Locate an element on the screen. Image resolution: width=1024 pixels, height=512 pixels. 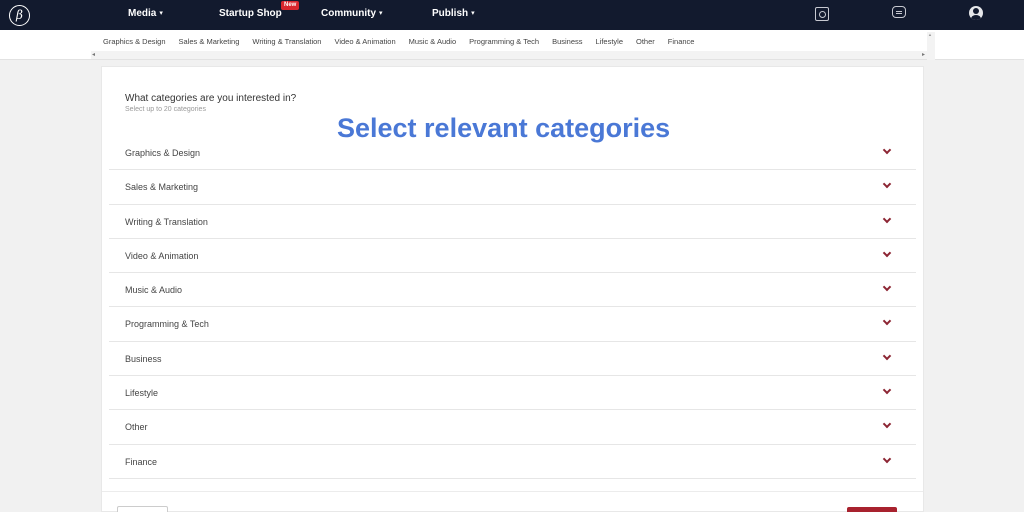
new-badge: New is located at coordinates (290, 5).